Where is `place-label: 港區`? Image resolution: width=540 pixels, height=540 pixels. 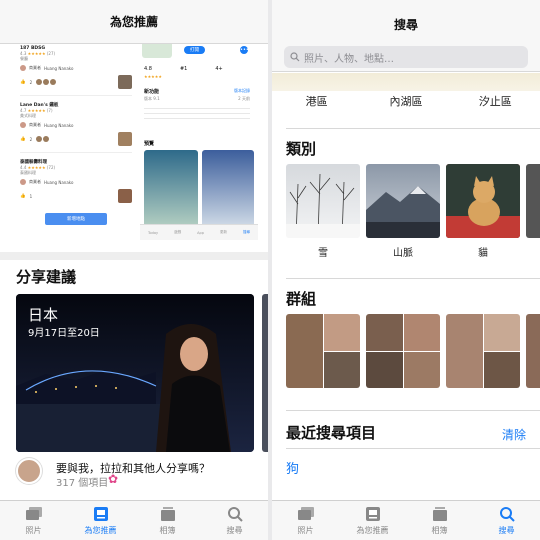 place-label: 港區 is located at coordinates (316, 101).